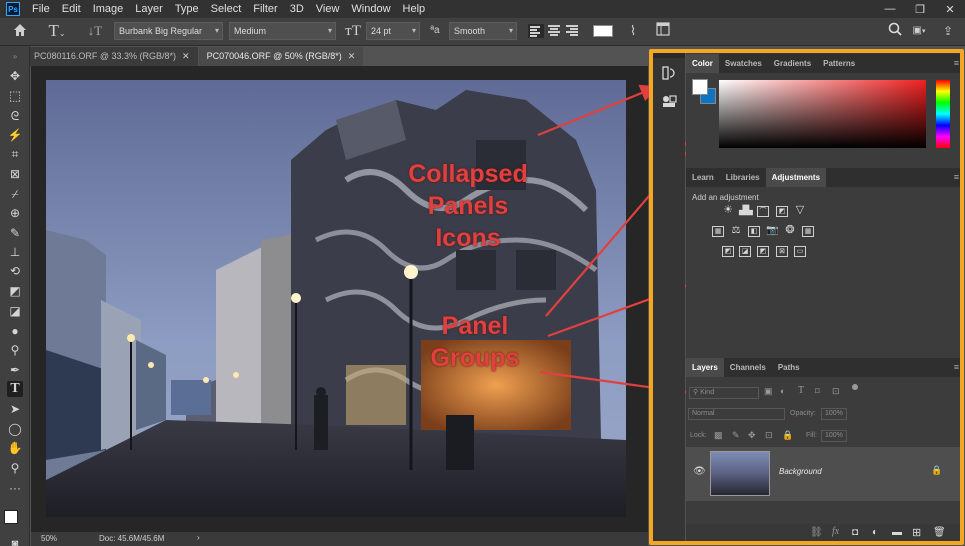 This screenshot has width=965, height=546. Describe the element at coordinates (700, 87) in the screenshot. I see `foreground-color-chip` at that location.